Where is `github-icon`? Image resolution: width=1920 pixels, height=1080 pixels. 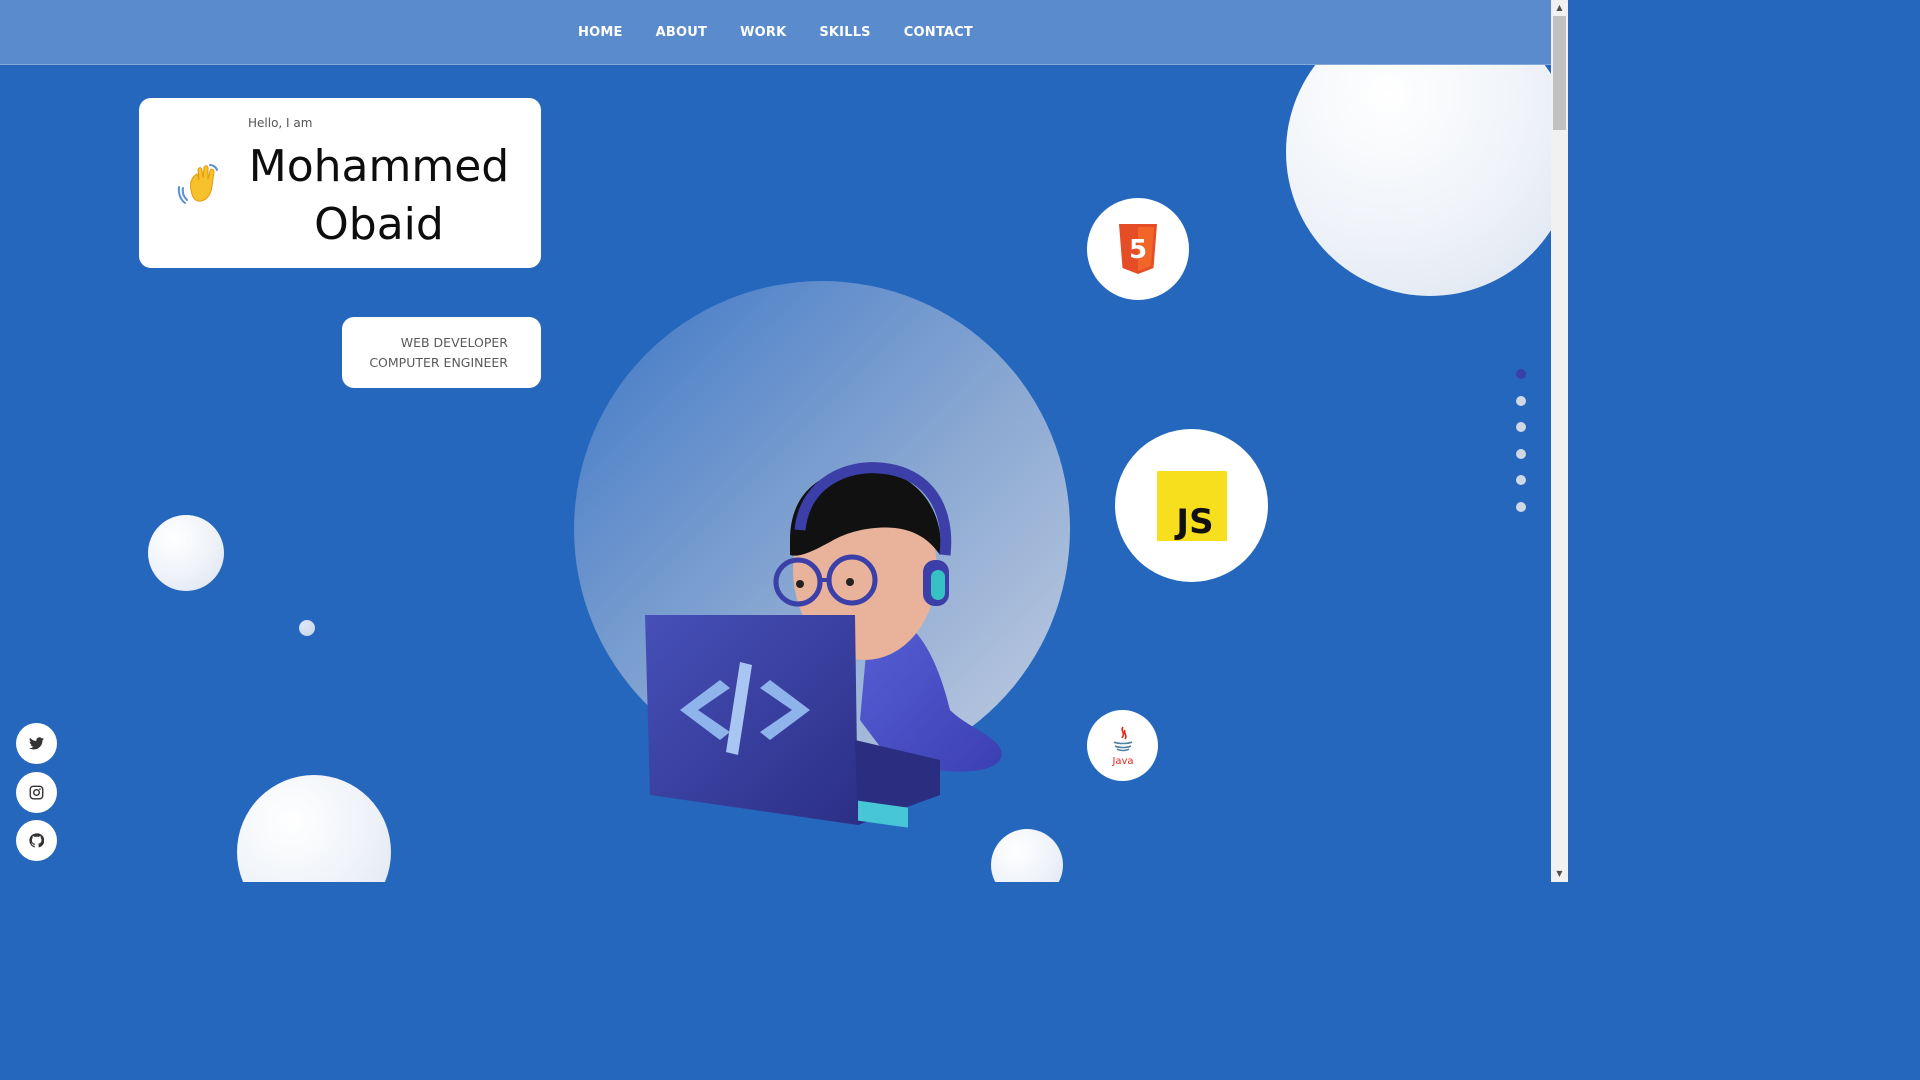
github-icon is located at coordinates (36, 840).